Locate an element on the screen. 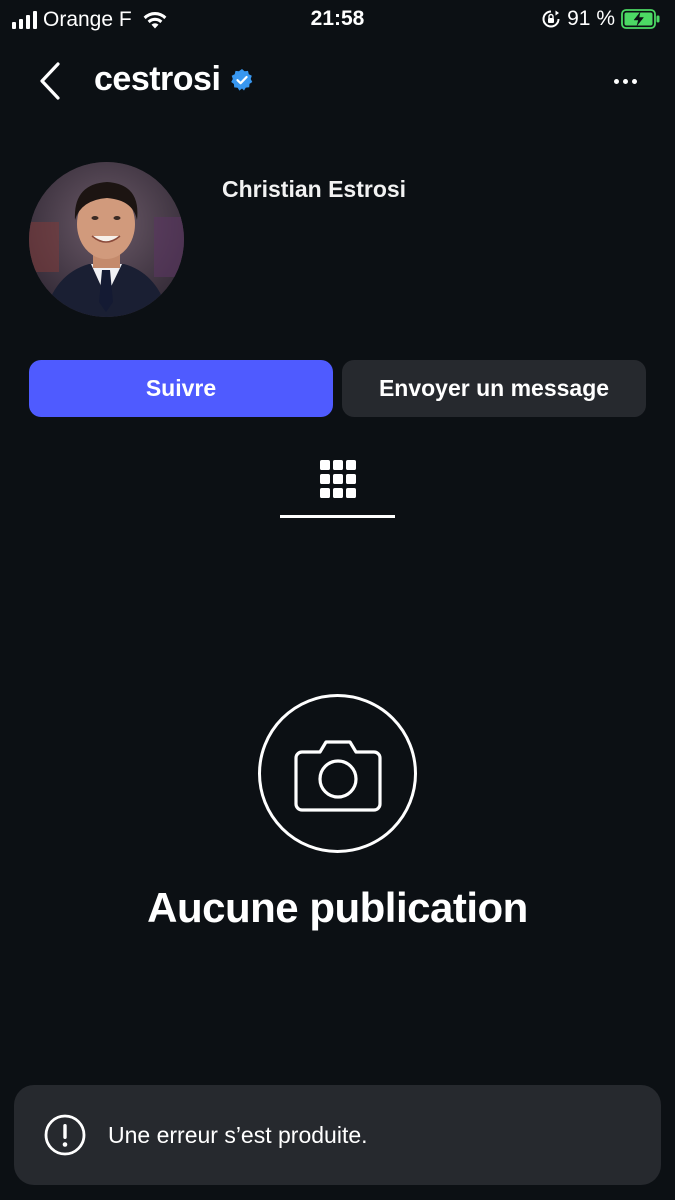  battery-percentage: 91 % is located at coordinates (591, 18).